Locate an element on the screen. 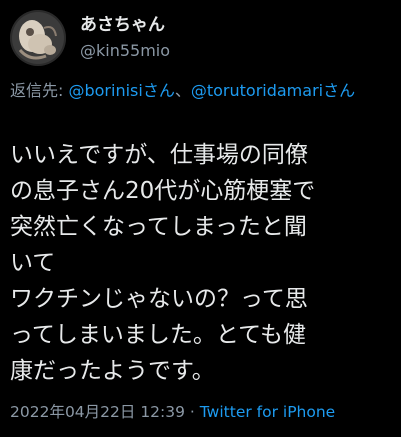 This screenshot has height=437, width=401. mention-torutoridamari: @torutoridamariさん is located at coordinates (273, 90).